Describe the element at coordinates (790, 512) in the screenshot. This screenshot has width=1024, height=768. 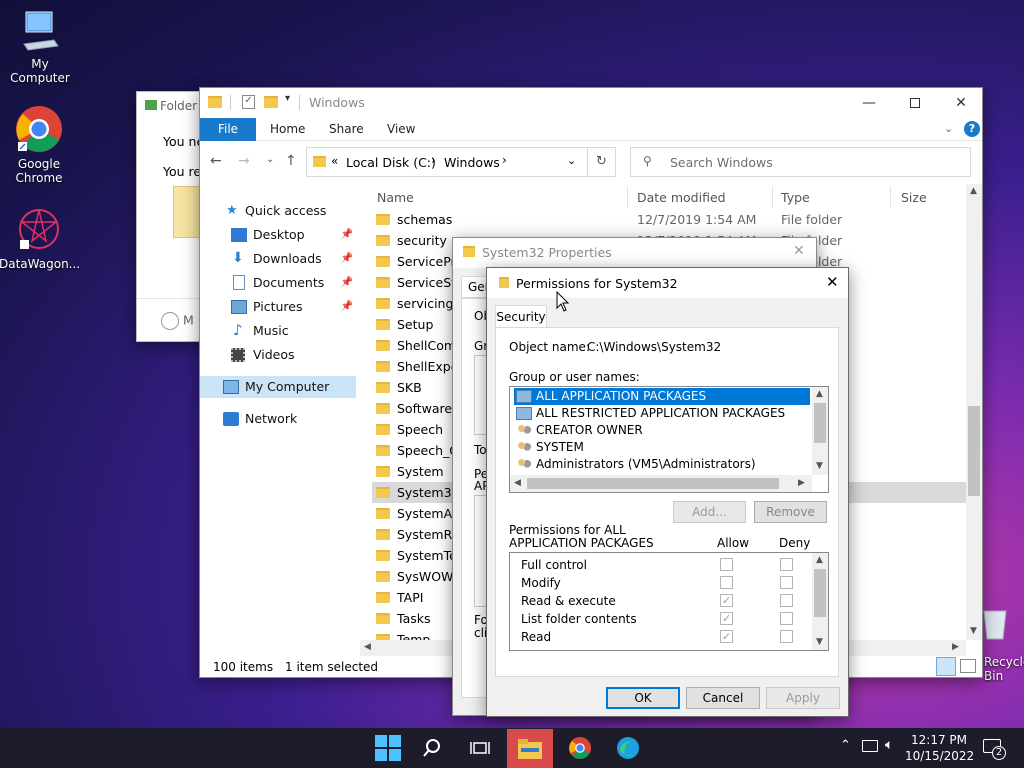
I see `remove-button: Remove` at that location.